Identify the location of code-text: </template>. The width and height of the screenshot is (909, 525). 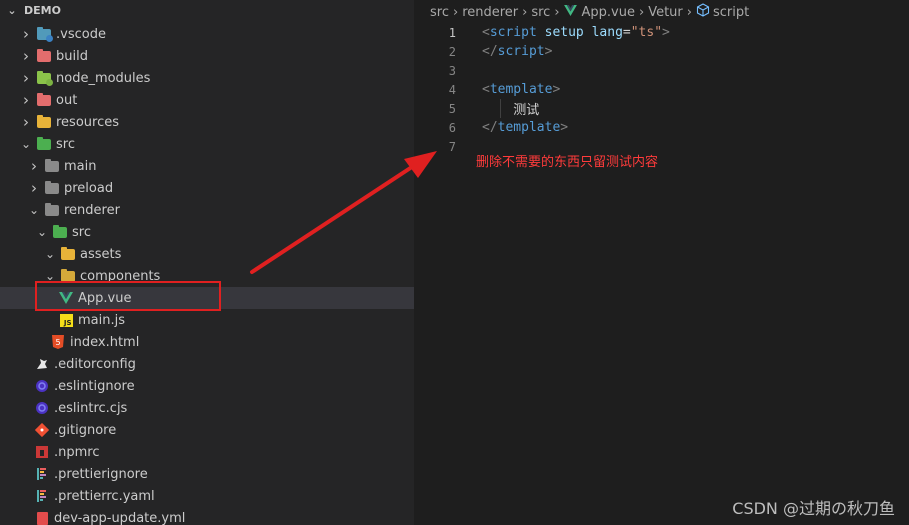
(525, 127).